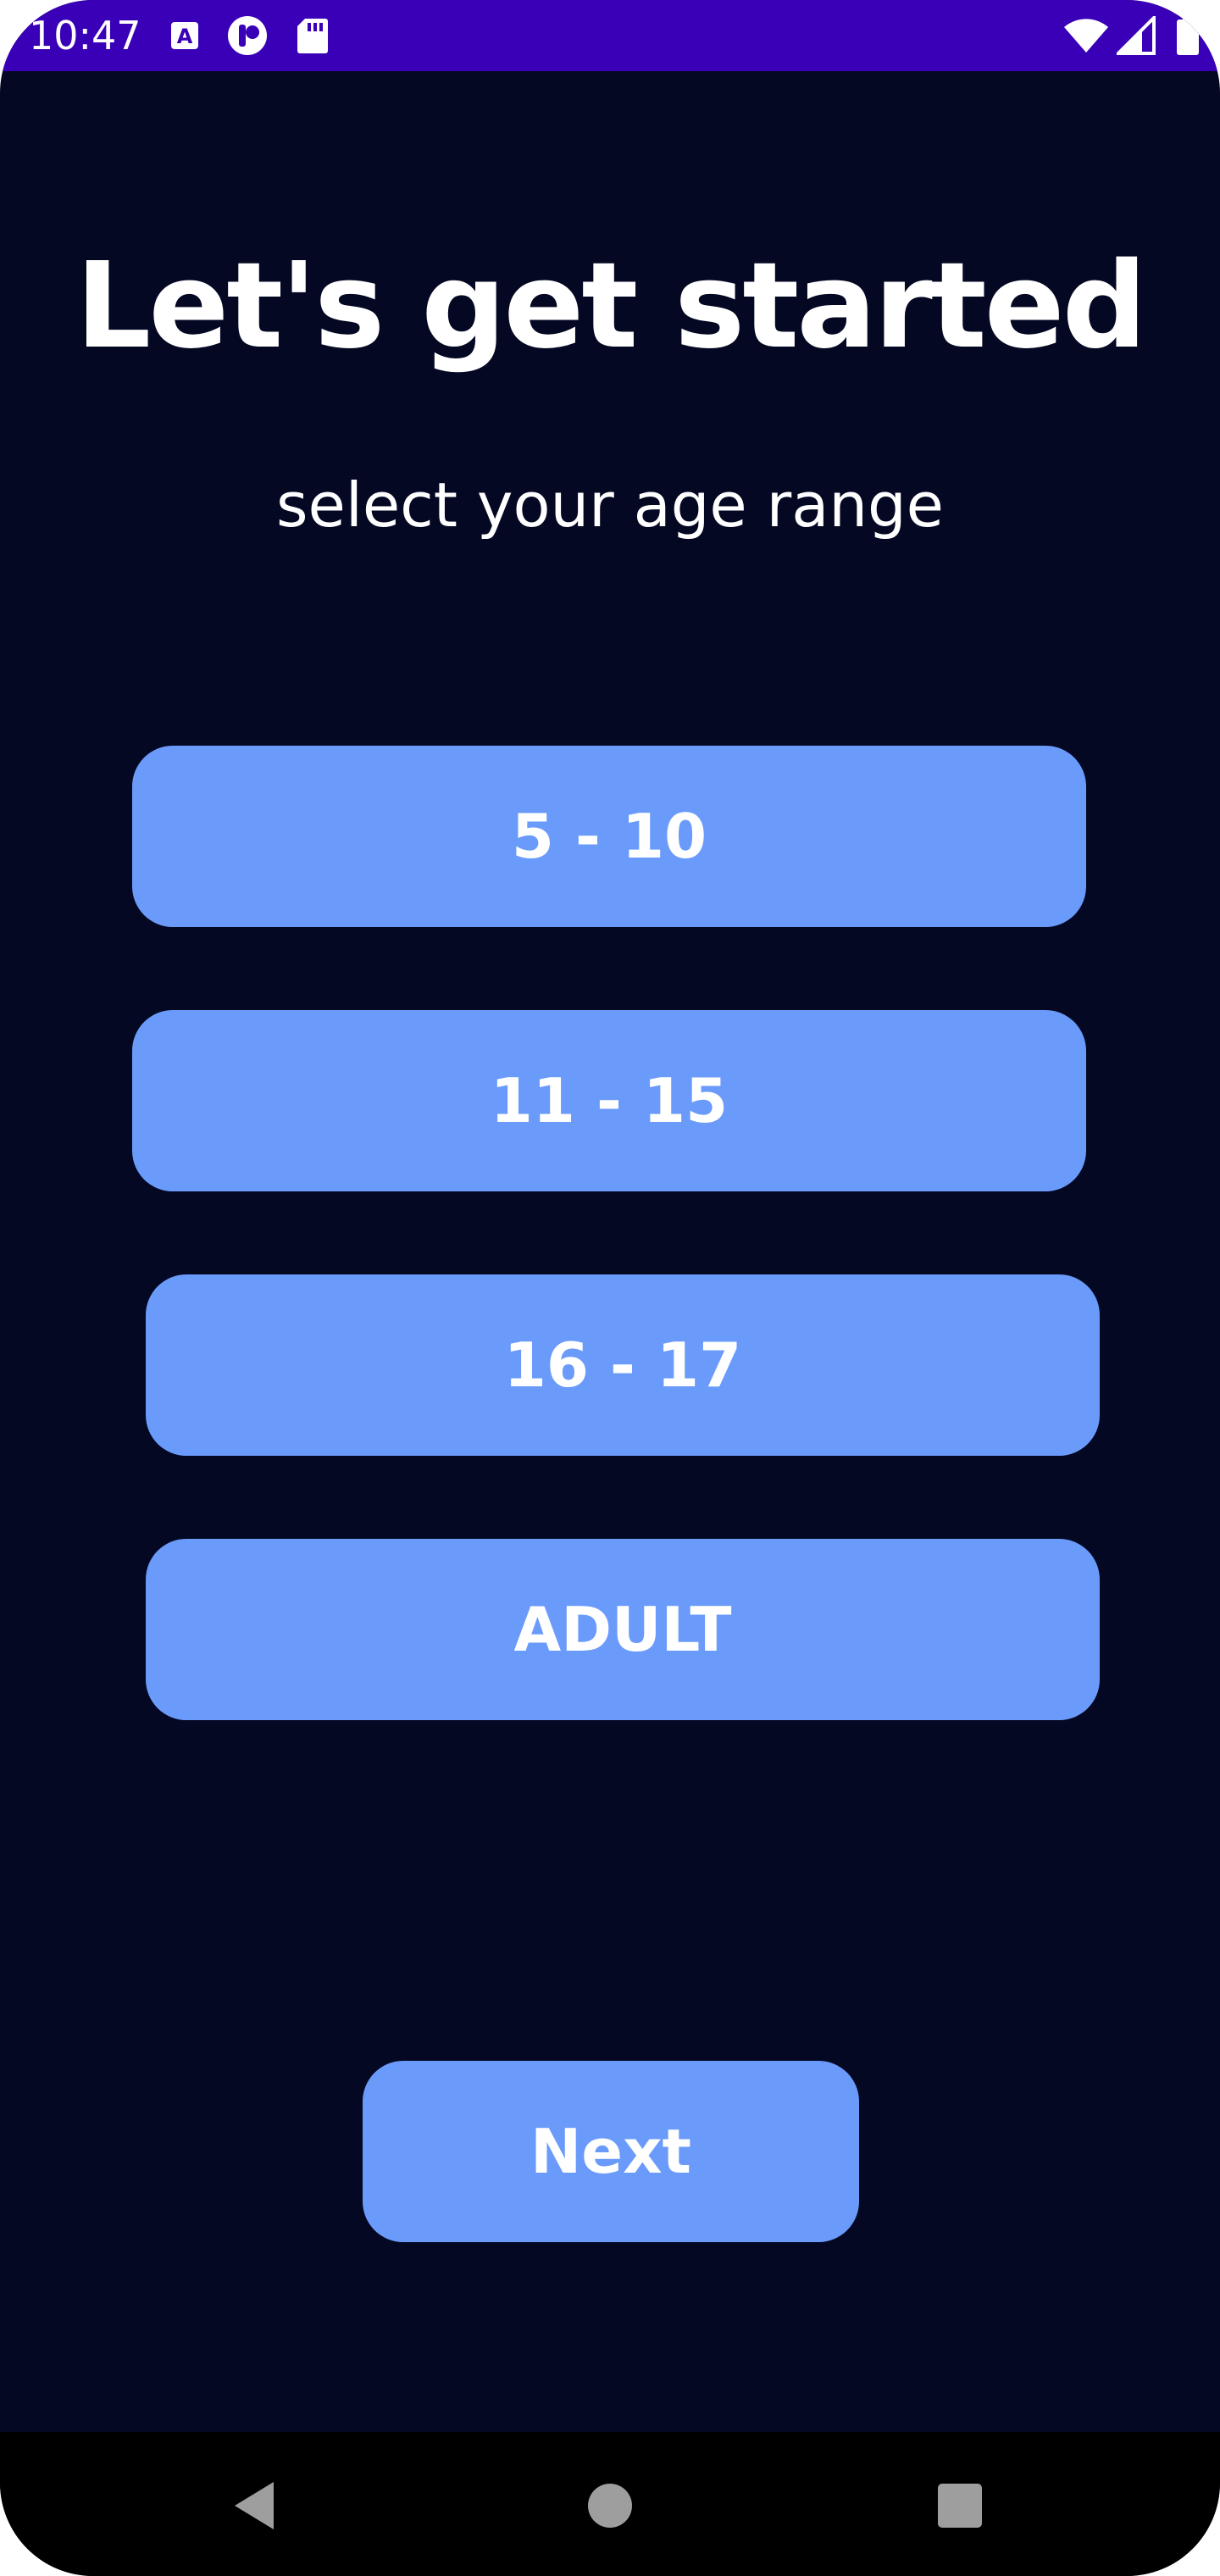  What do you see at coordinates (255, 2506) in the screenshot?
I see `back-icon` at bounding box center [255, 2506].